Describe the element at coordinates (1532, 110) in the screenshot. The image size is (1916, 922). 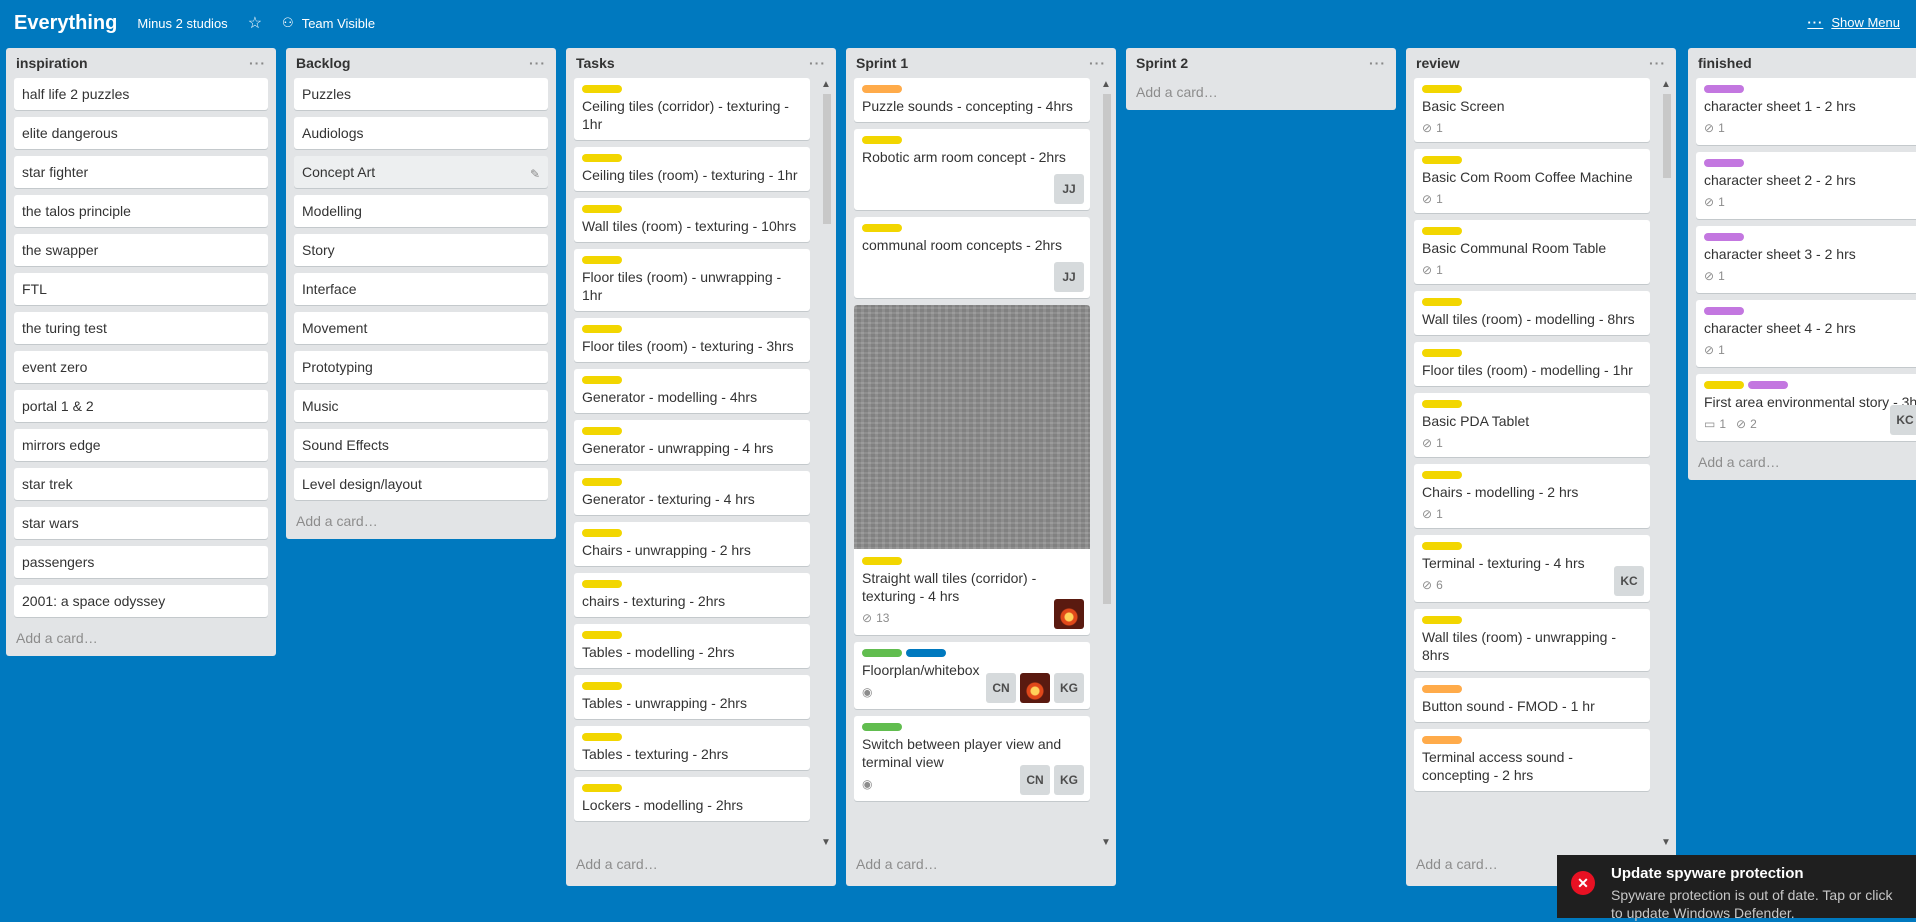
I see `list-card: Basic Screen ⊘ 1` at that location.